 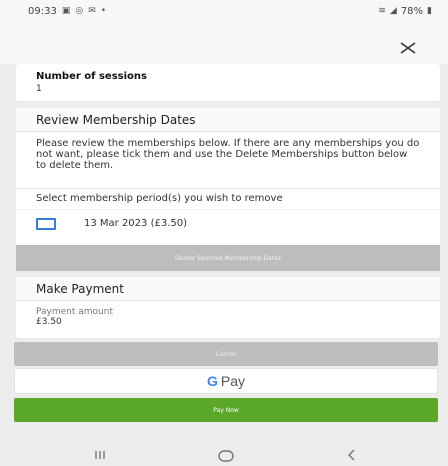 I want to click on sessions-card: Number of sessions 1, so click(x=228, y=82).